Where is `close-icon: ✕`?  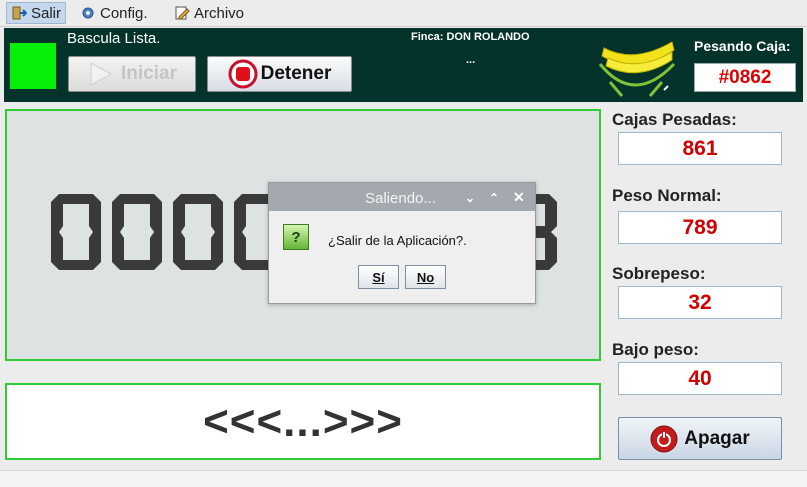
close-icon: ✕ is located at coordinates (519, 197).